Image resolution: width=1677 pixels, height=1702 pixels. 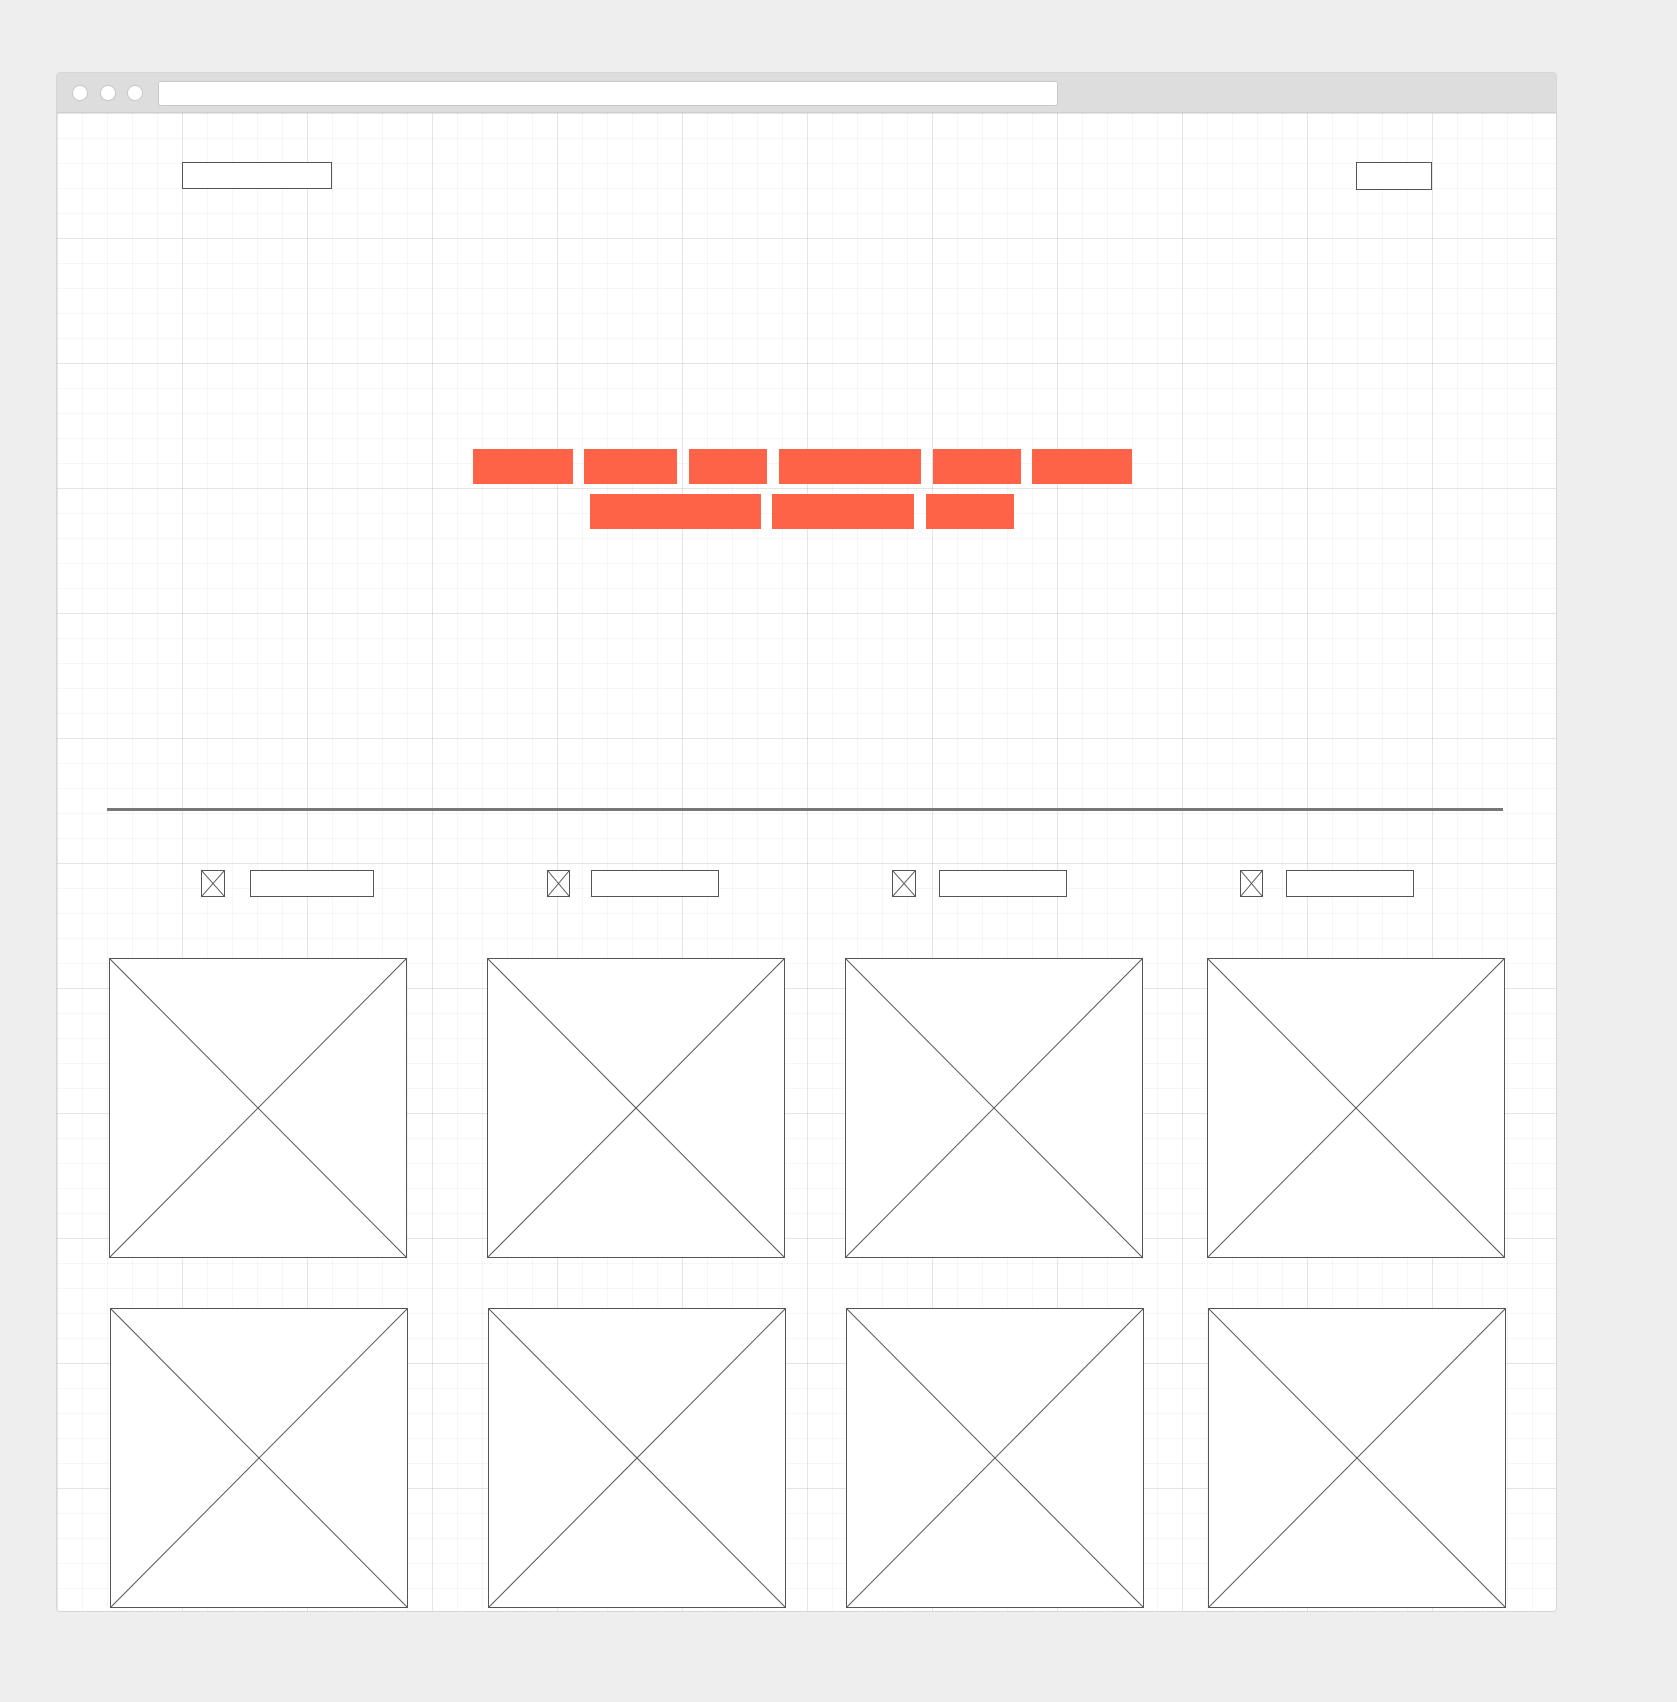 I want to click on nav-button, so click(x=1394, y=176).